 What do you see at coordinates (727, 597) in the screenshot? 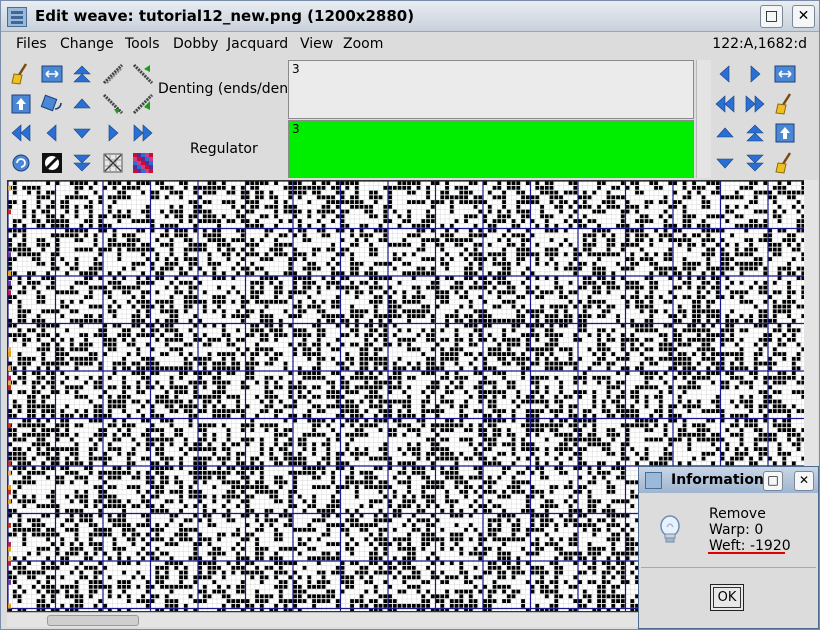
I see `ok-button: OK` at bounding box center [727, 597].